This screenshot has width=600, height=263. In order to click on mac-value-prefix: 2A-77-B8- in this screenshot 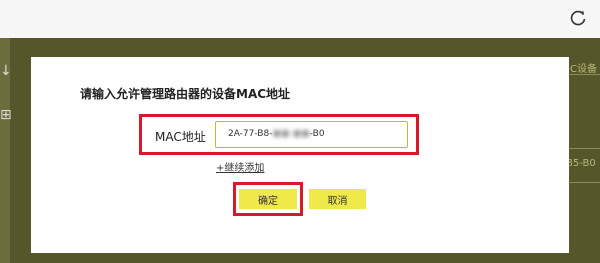, I will do `click(250, 134)`.